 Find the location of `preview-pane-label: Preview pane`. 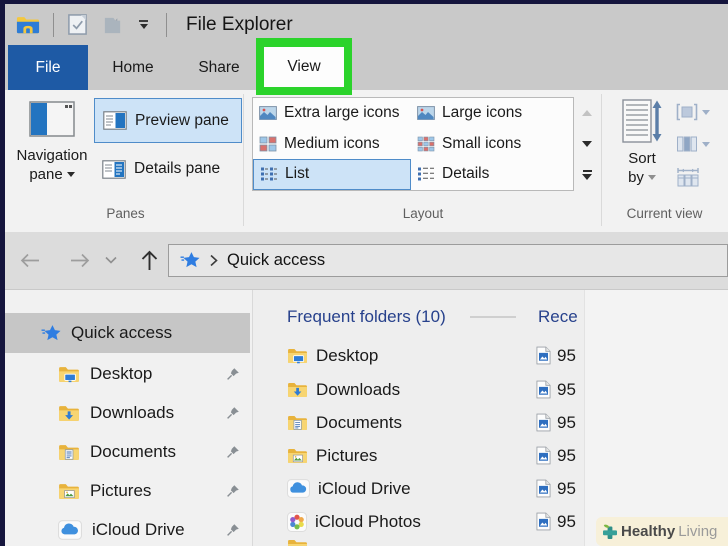

preview-pane-label: Preview pane is located at coordinates (182, 120).